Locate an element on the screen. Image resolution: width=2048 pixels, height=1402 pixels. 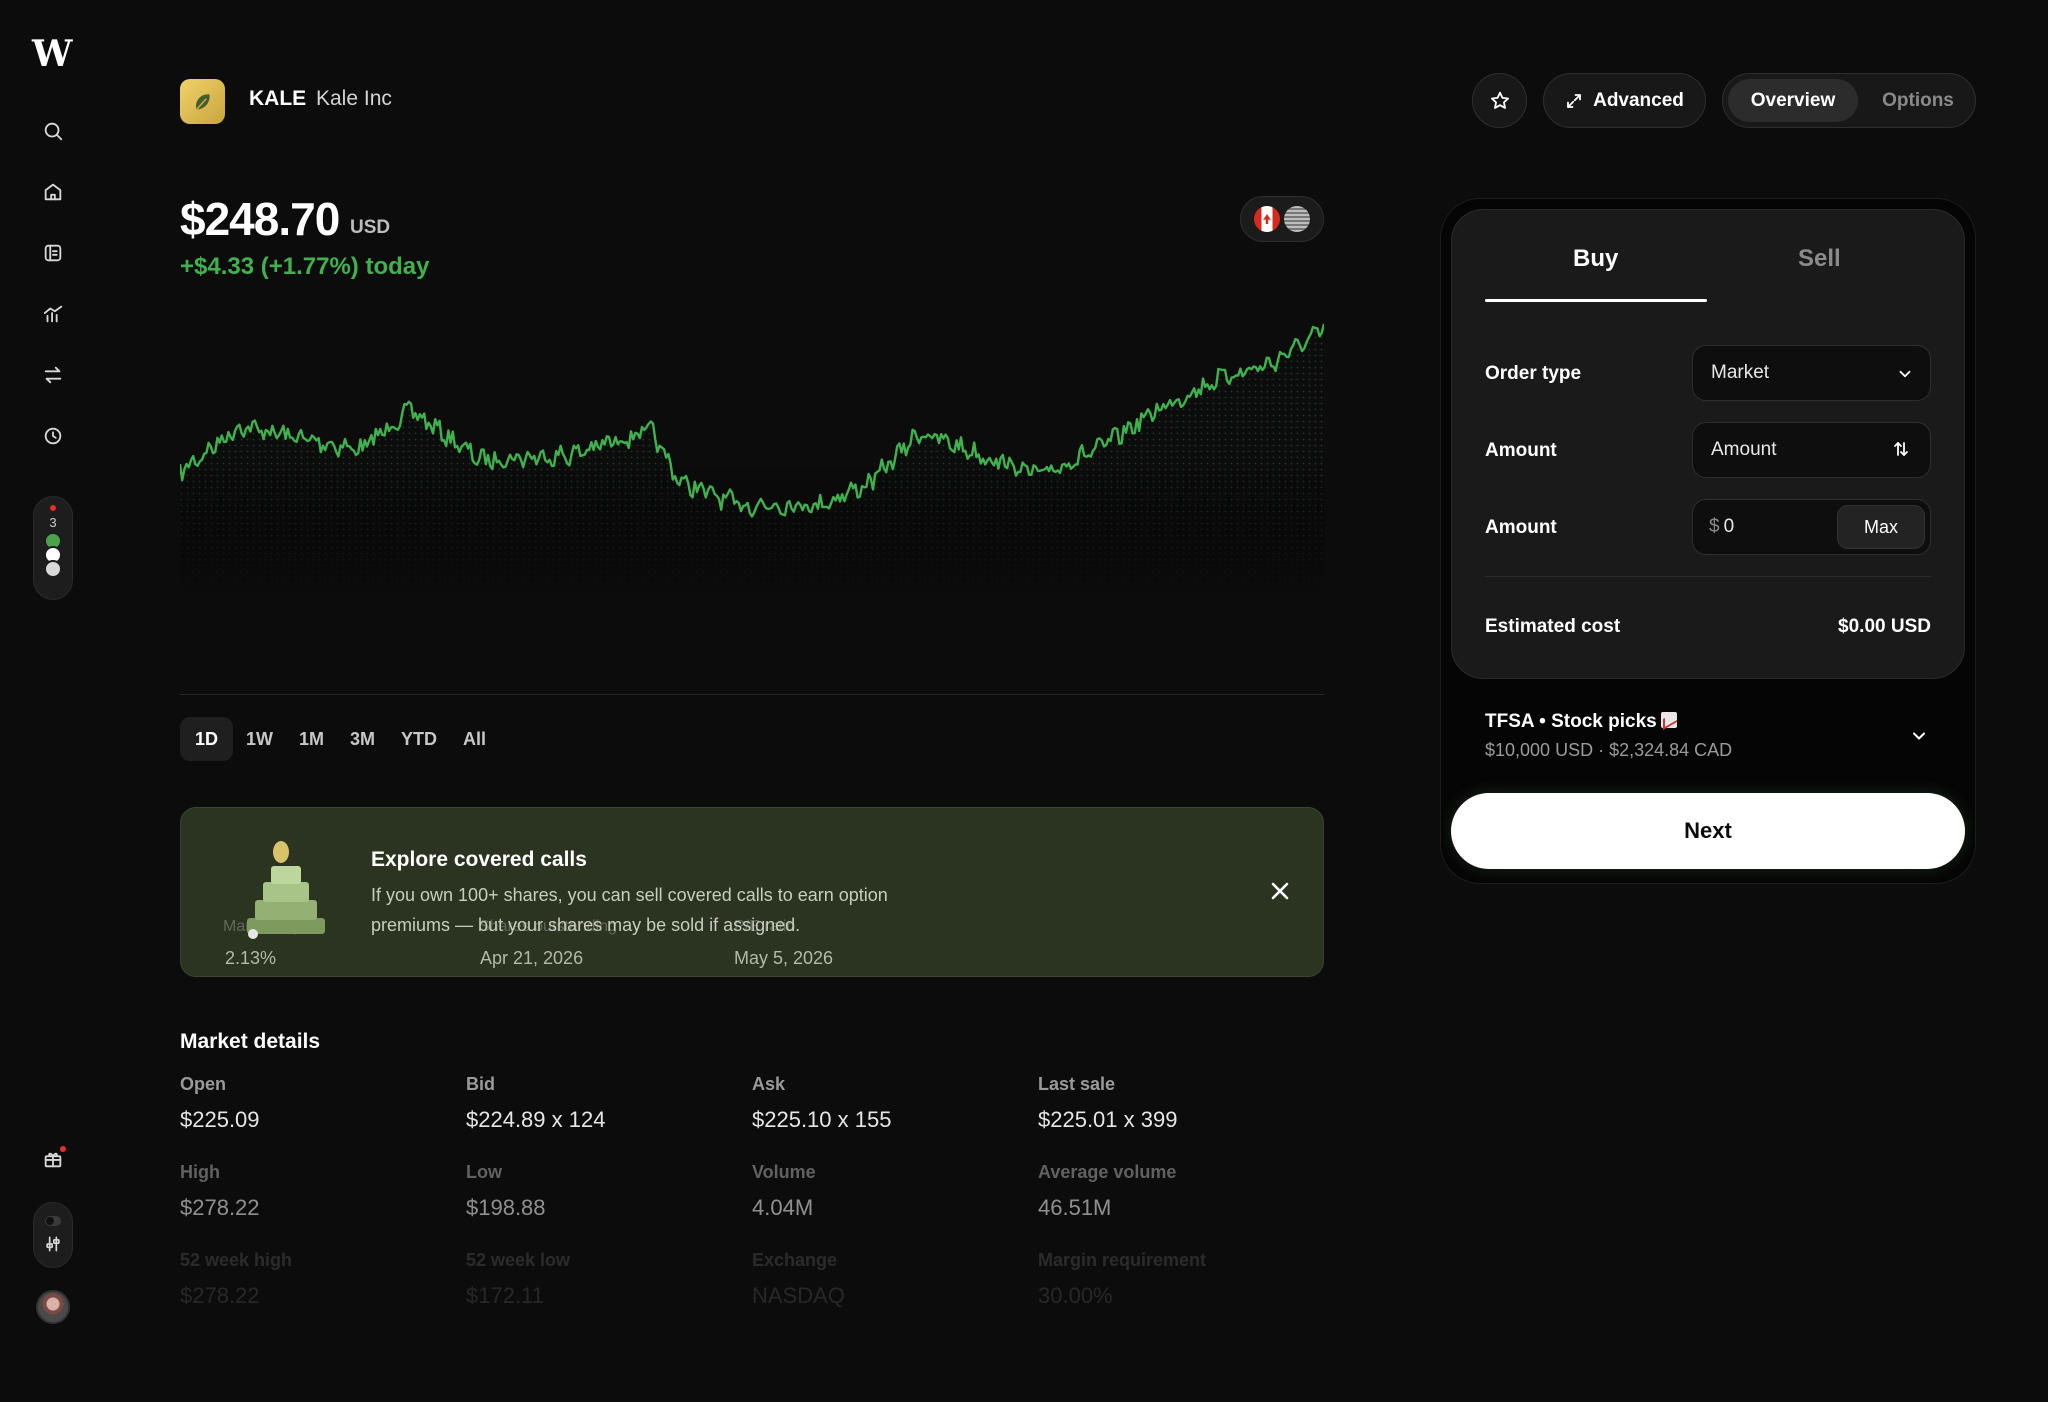
ticker-logo is located at coordinates (202, 101).